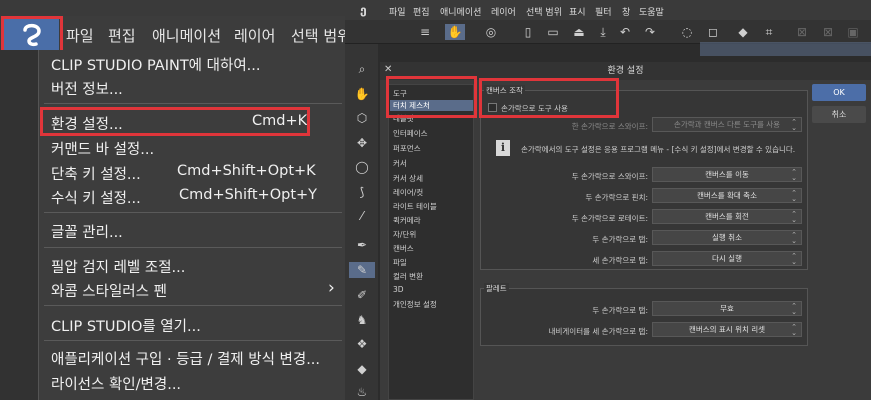 This screenshot has width=871, height=400. I want to click on category-item: 컬러 변환, so click(408, 276).